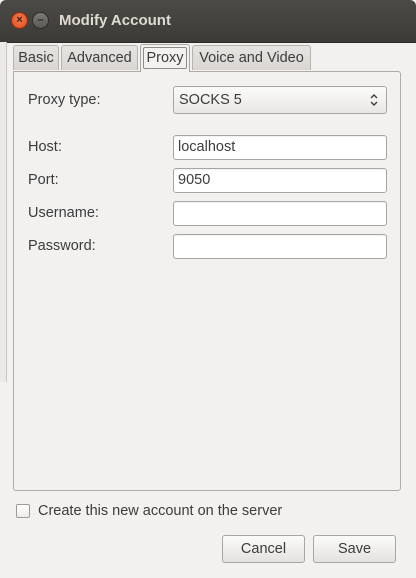 This screenshot has width=416, height=578. What do you see at coordinates (3, 212) in the screenshot?
I see `background-window-edge` at bounding box center [3, 212].